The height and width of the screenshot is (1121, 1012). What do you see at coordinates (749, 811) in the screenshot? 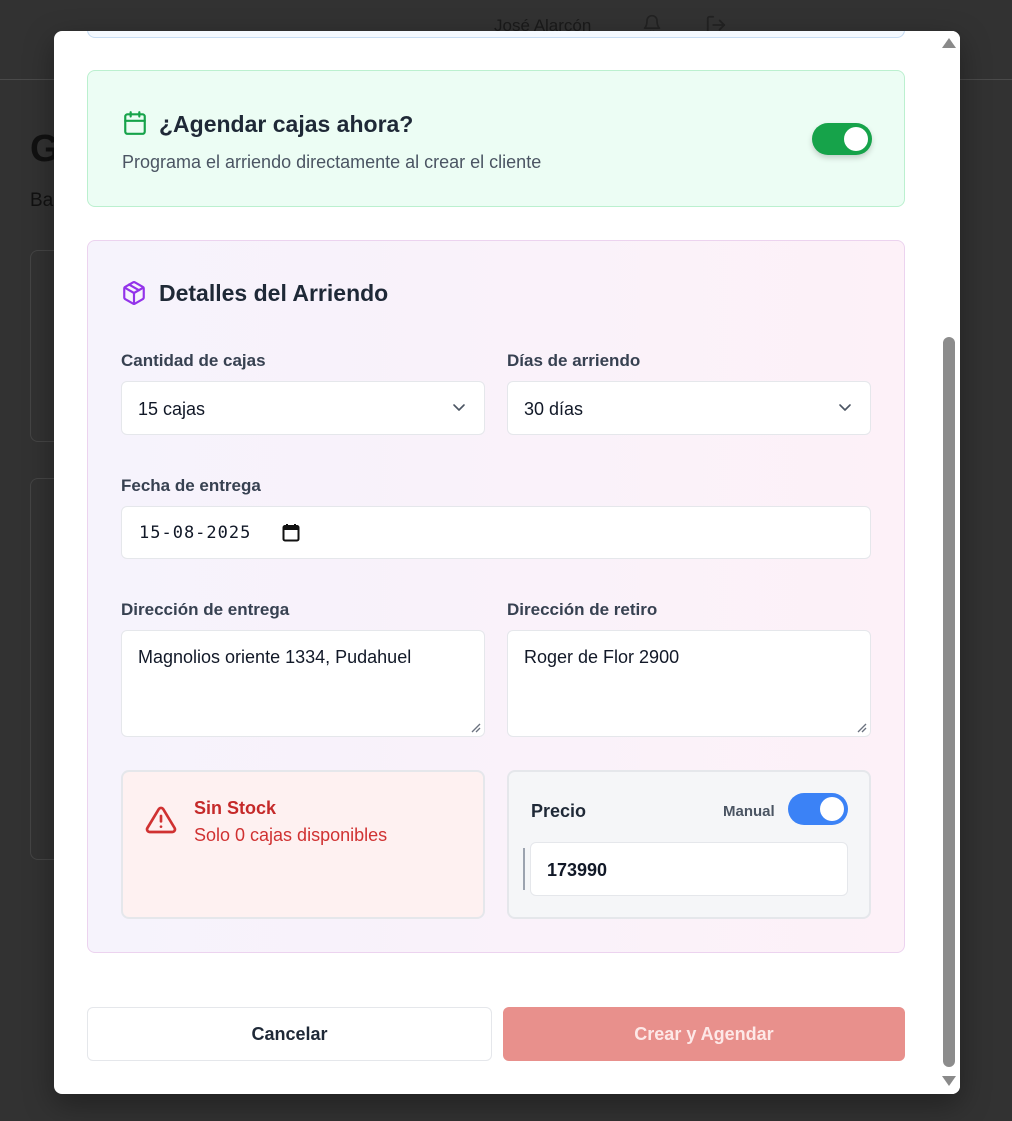
I see `manual-price-label: Manual` at bounding box center [749, 811].